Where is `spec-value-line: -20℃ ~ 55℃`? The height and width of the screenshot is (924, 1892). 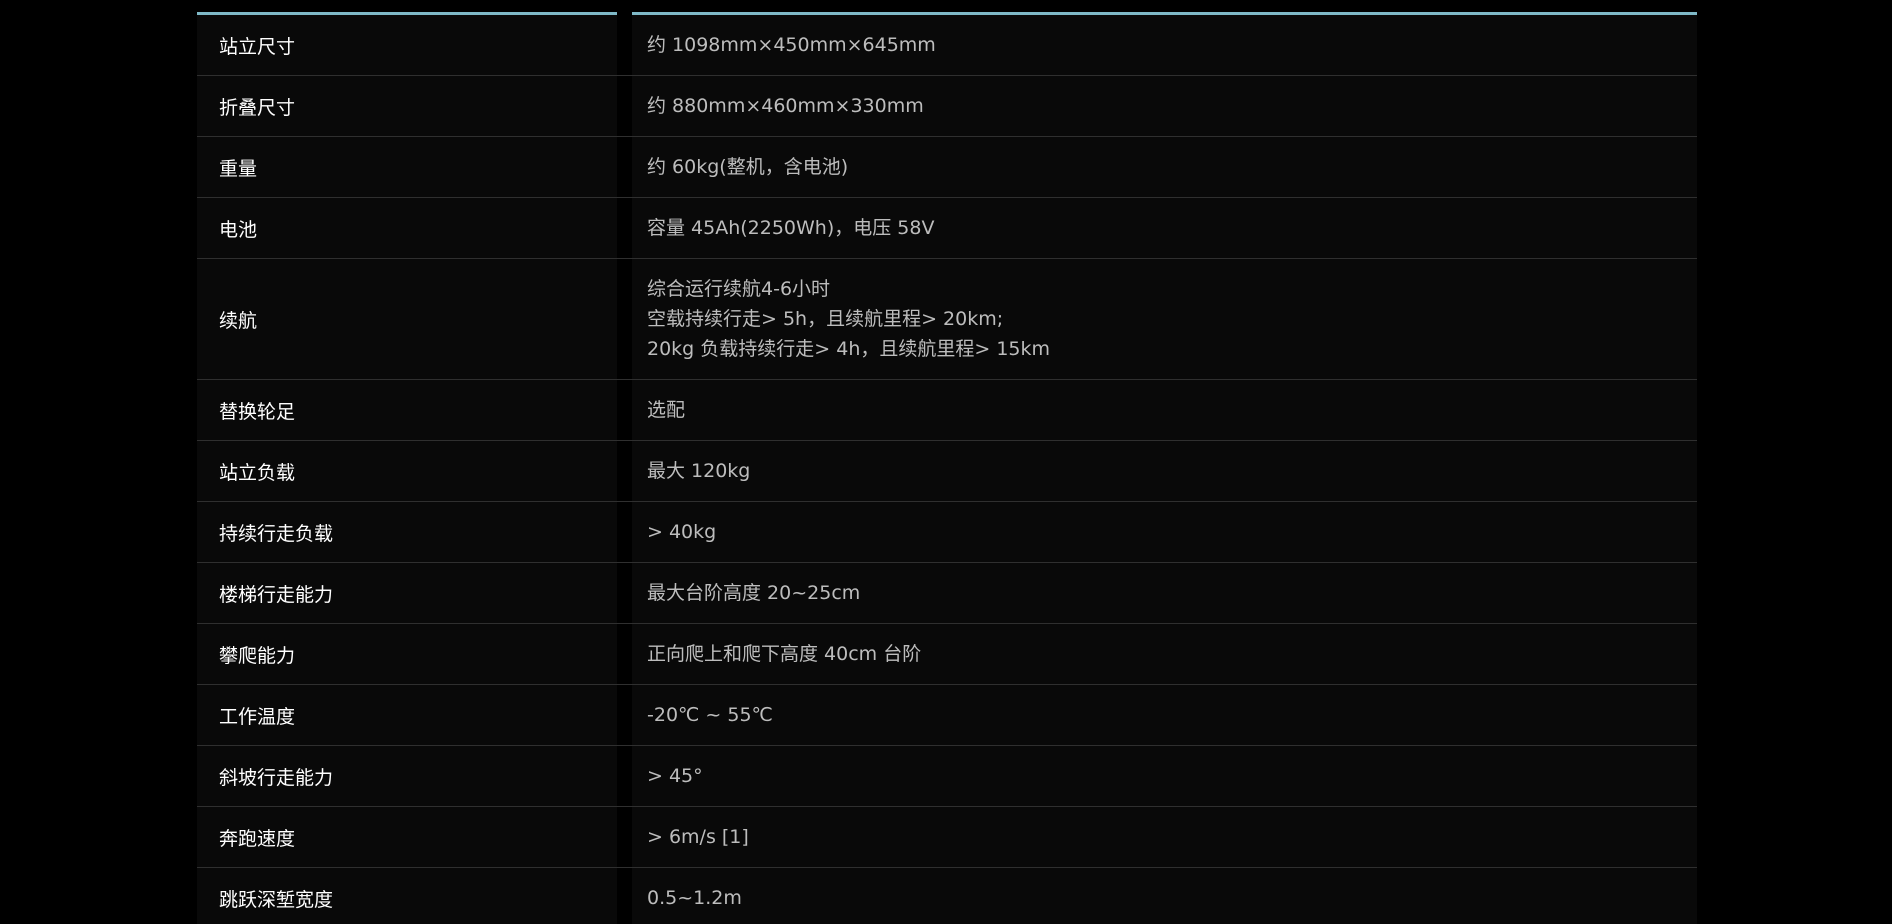 spec-value-line: -20℃ ~ 55℃ is located at coordinates (710, 715).